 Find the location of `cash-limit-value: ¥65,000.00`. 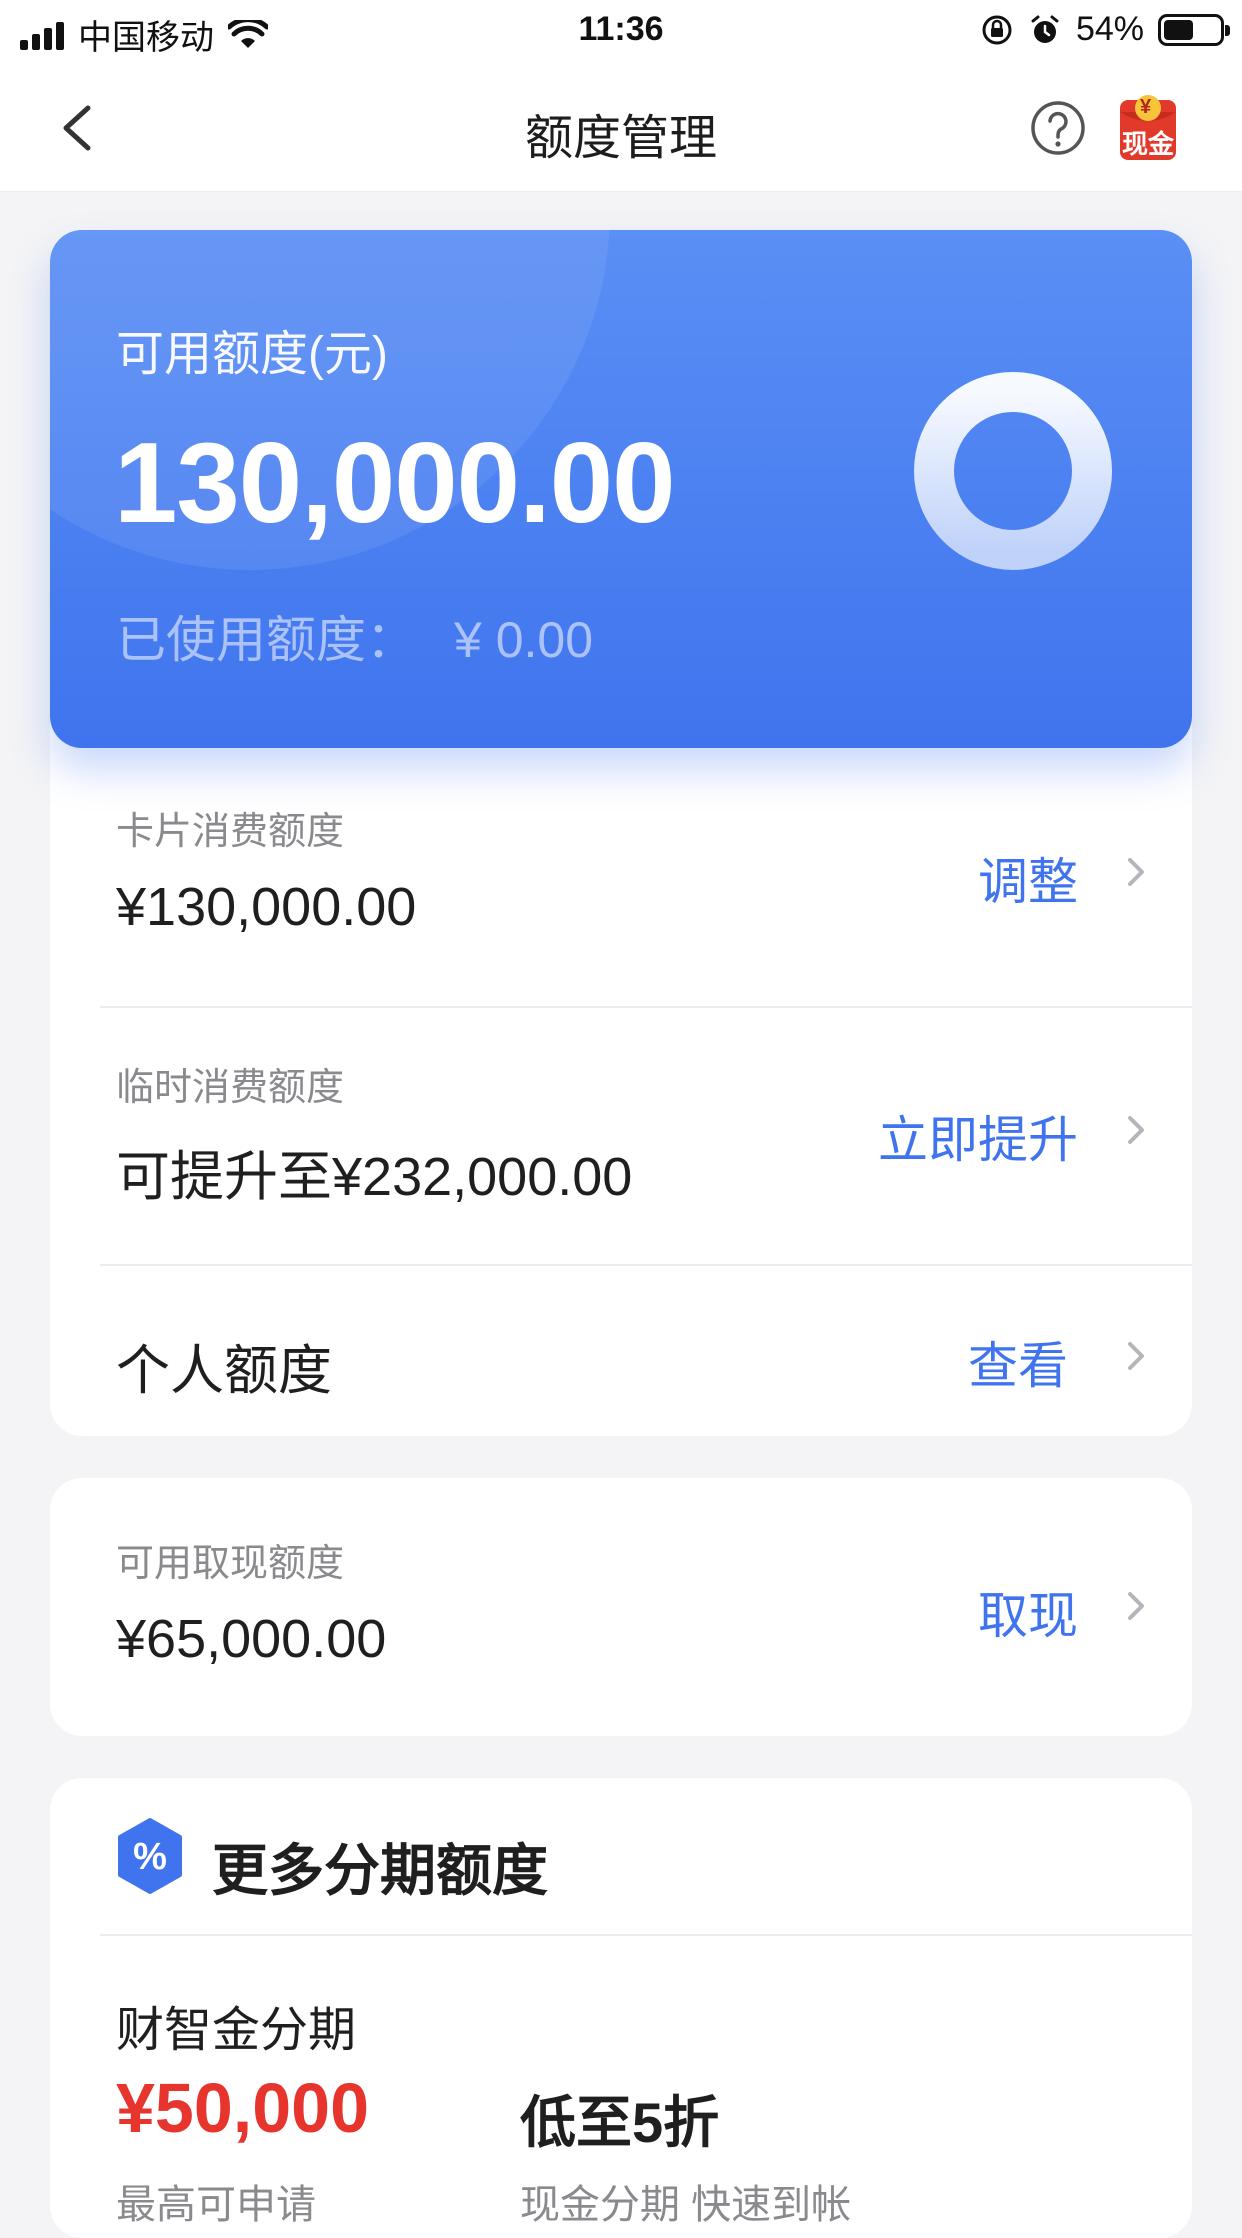

cash-limit-value: ¥65,000.00 is located at coordinates (251, 1639).